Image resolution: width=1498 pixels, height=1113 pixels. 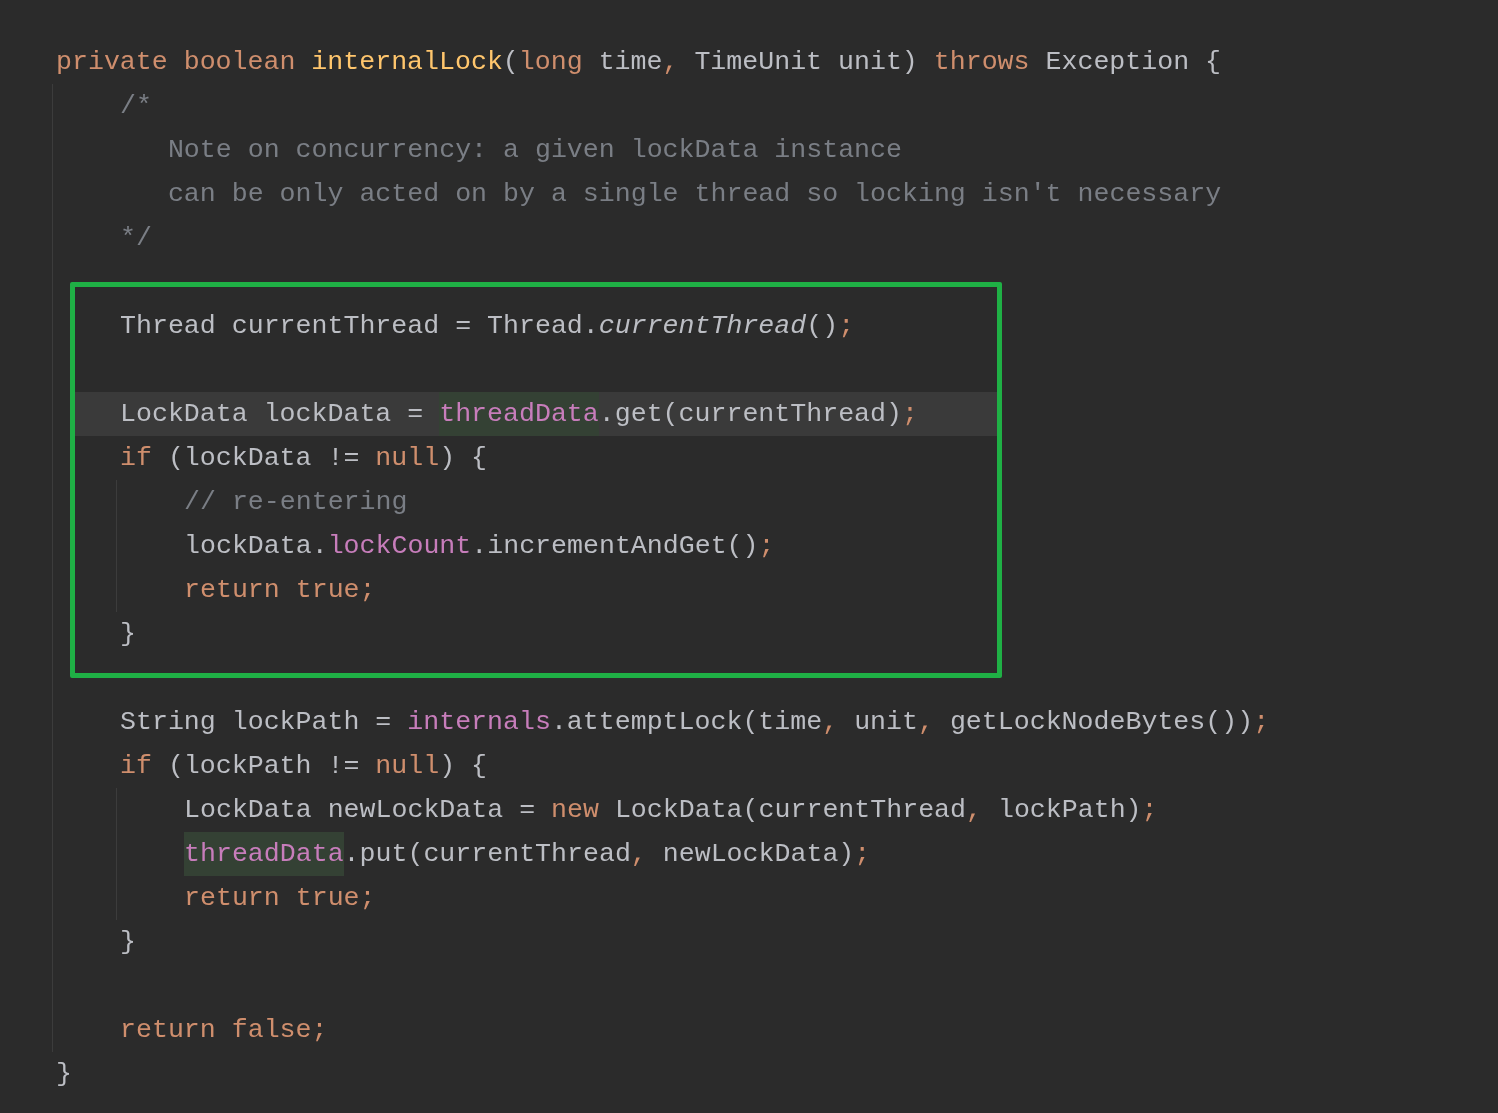 What do you see at coordinates (487, 326) in the screenshot?
I see `code-line: Thread currentThread = Thread.currentThread();` at bounding box center [487, 326].